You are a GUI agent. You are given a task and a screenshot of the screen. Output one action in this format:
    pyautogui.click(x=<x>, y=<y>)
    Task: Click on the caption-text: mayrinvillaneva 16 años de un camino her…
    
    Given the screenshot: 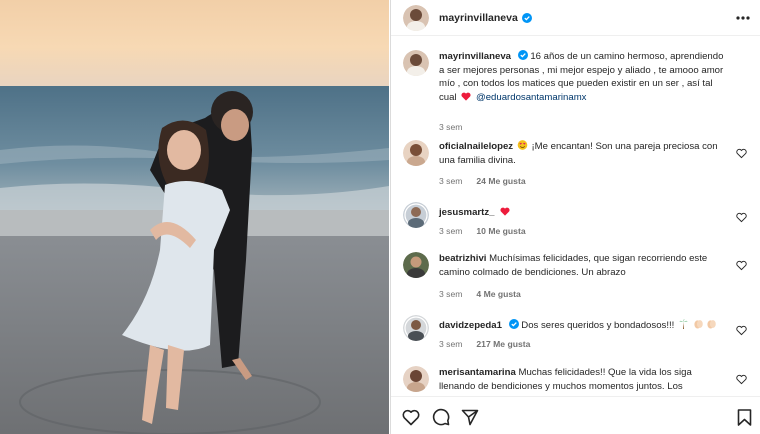 What is the action you would take?
    pyautogui.click(x=583, y=77)
    